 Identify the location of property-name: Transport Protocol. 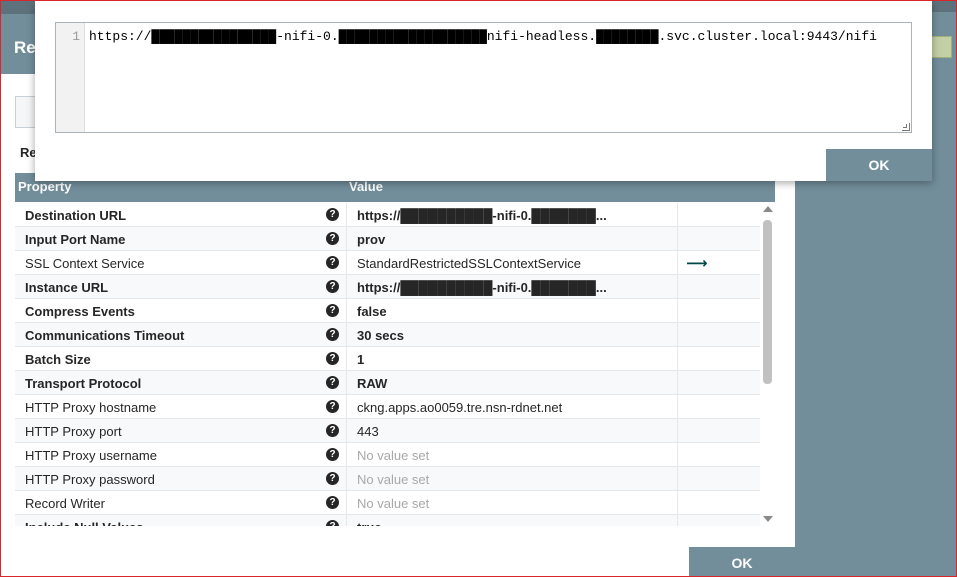
(83, 383).